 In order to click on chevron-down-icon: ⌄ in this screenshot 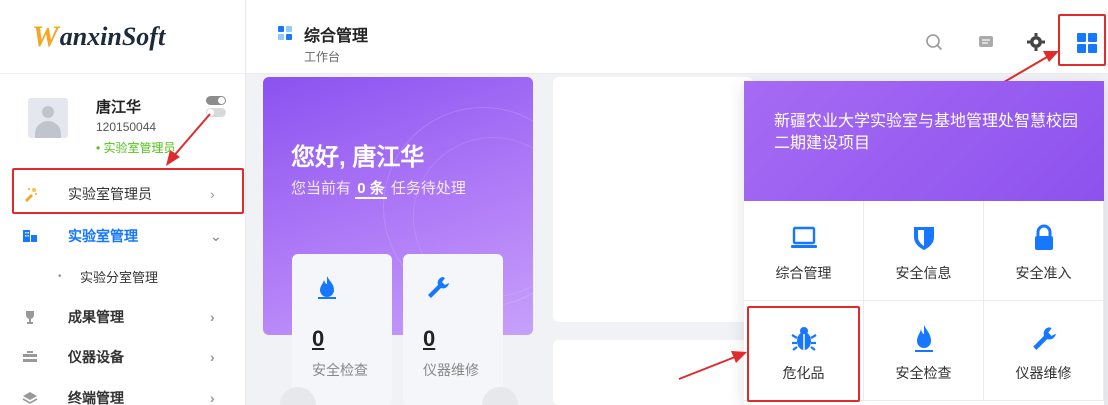, I will do `click(216, 235)`.